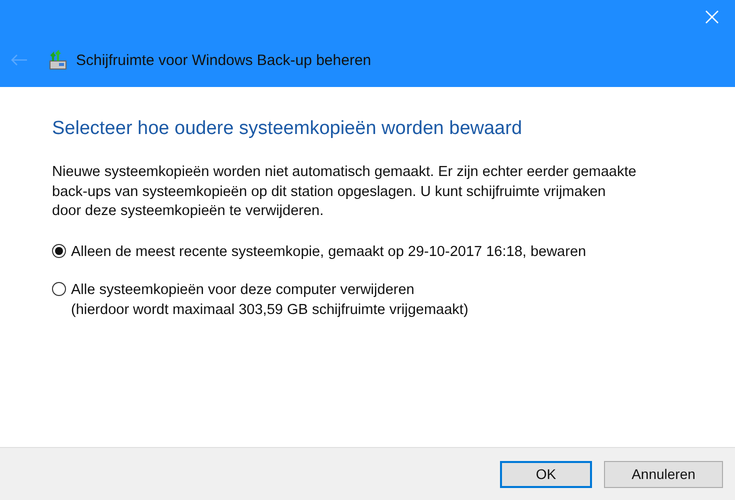 The image size is (735, 500). Describe the element at coordinates (546, 474) in the screenshot. I see `ok-button: OK` at that location.